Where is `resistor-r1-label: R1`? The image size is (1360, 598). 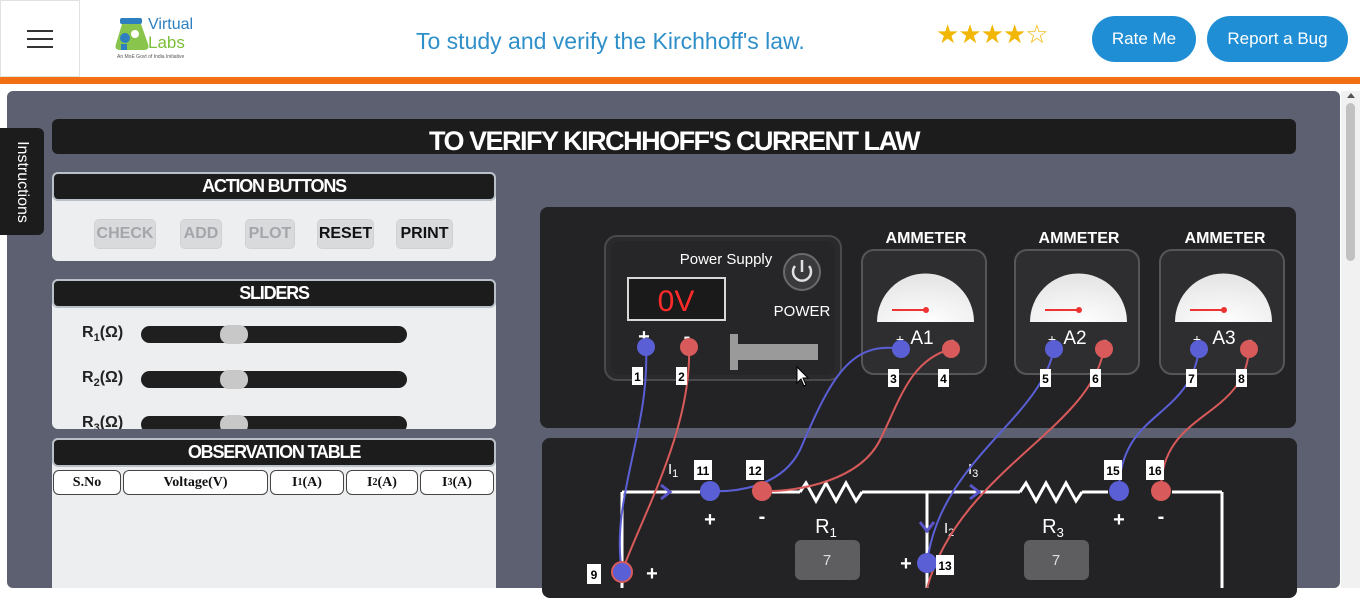 resistor-r1-label: R1 is located at coordinates (826, 528).